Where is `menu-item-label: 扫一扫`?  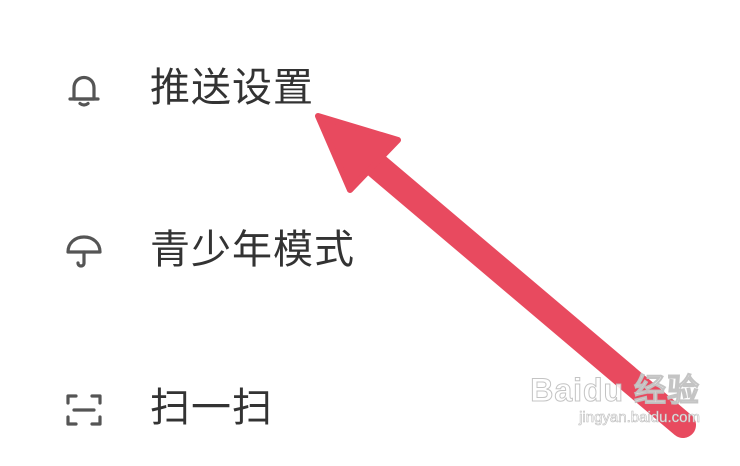
menu-item-label: 扫一扫 is located at coordinates (211, 408).